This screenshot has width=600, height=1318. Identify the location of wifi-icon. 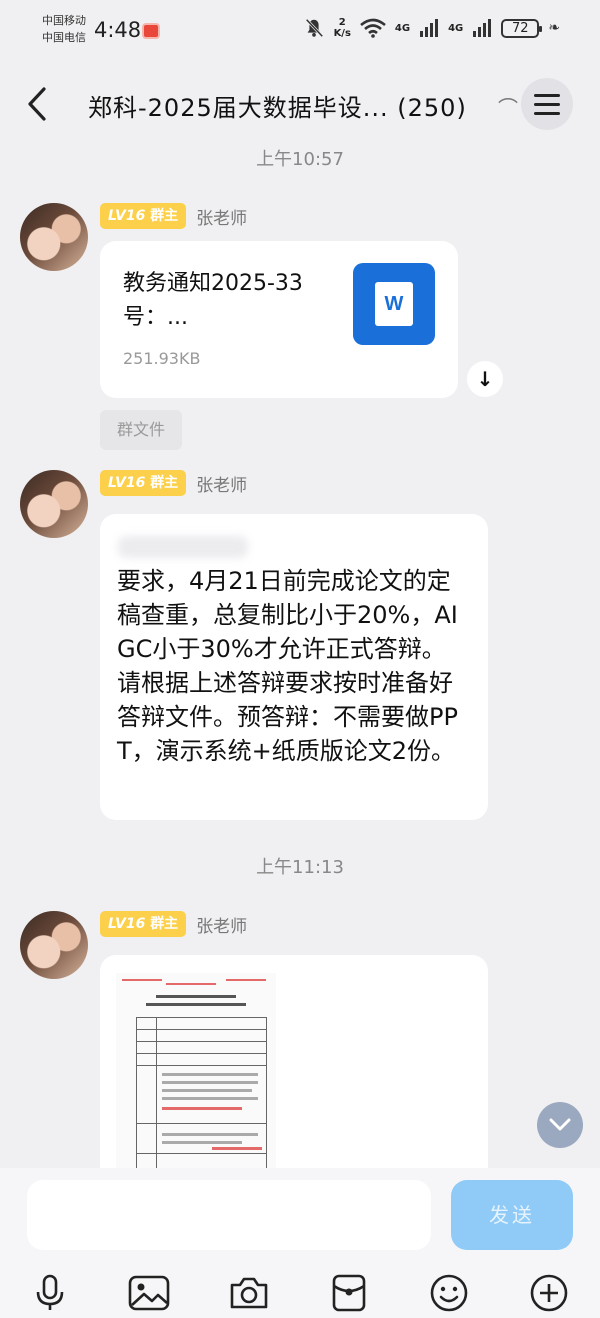
(373, 28).